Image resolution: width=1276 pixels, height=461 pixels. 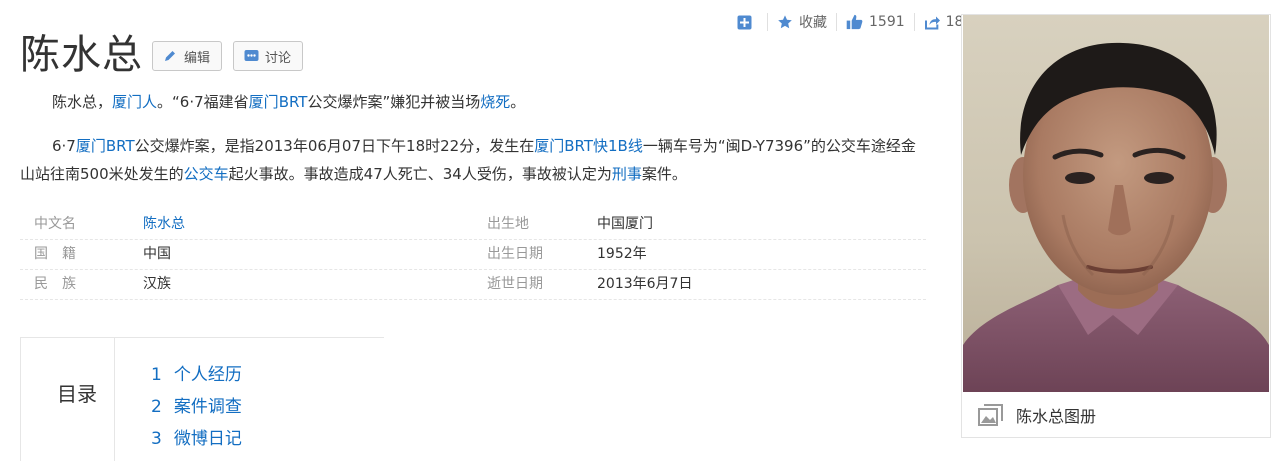 What do you see at coordinates (251, 56) in the screenshot?
I see `chat-icon` at bounding box center [251, 56].